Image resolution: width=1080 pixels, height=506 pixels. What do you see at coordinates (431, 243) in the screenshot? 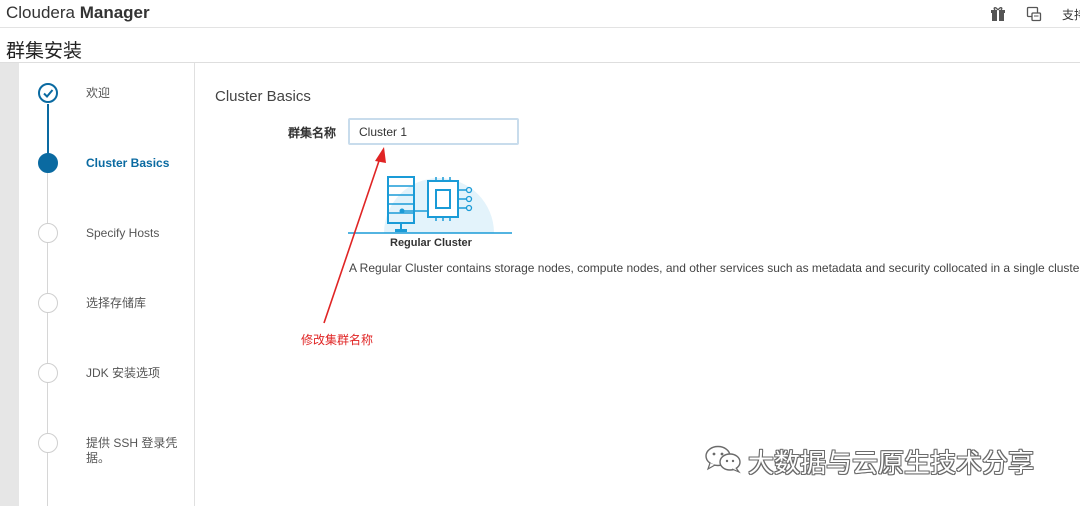
I see `cluster-type-label: Regular Cluster` at bounding box center [431, 243].